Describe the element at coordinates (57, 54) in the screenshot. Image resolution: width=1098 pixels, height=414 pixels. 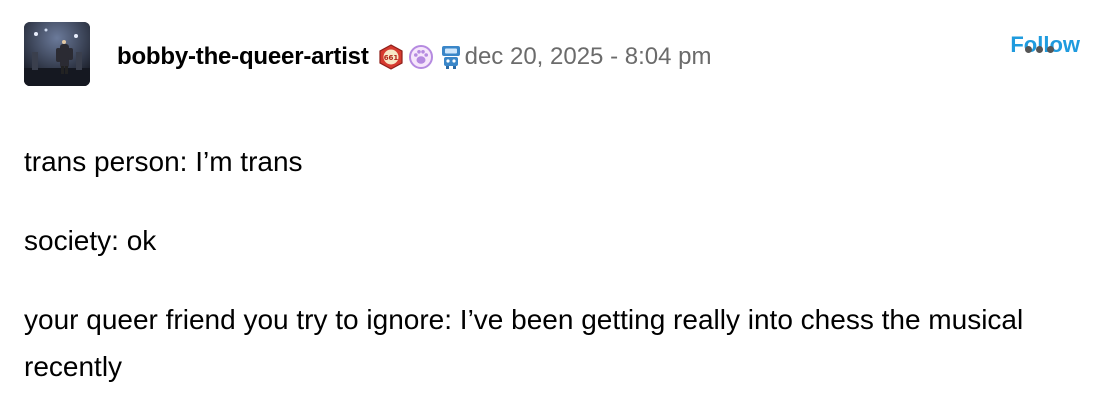
I see `avatar` at that location.